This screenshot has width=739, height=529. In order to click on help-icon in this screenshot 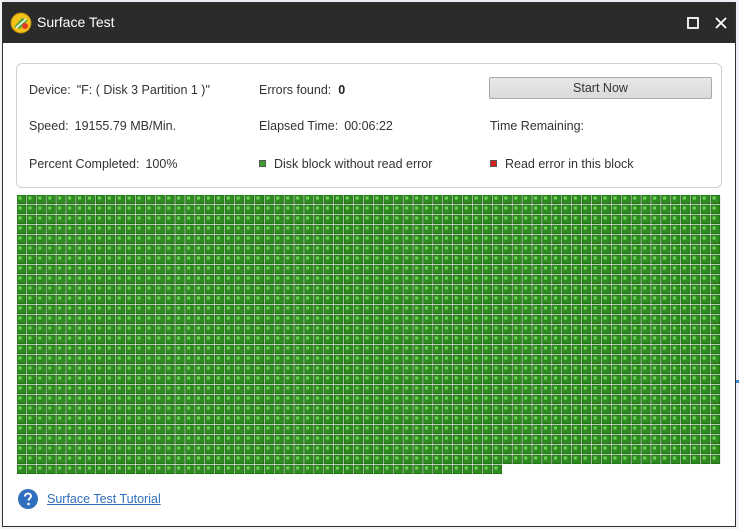, I will do `click(28, 499)`.